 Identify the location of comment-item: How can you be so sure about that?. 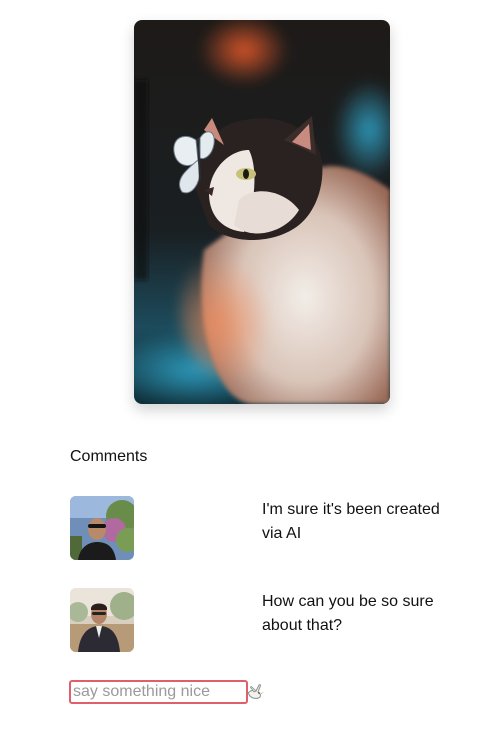
(265, 620).